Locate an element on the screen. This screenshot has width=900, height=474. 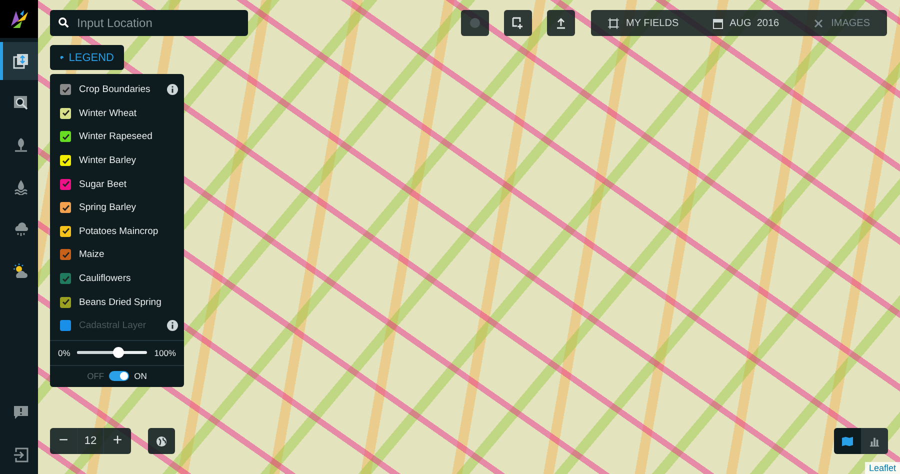
globe-icon is located at coordinates (161, 441).